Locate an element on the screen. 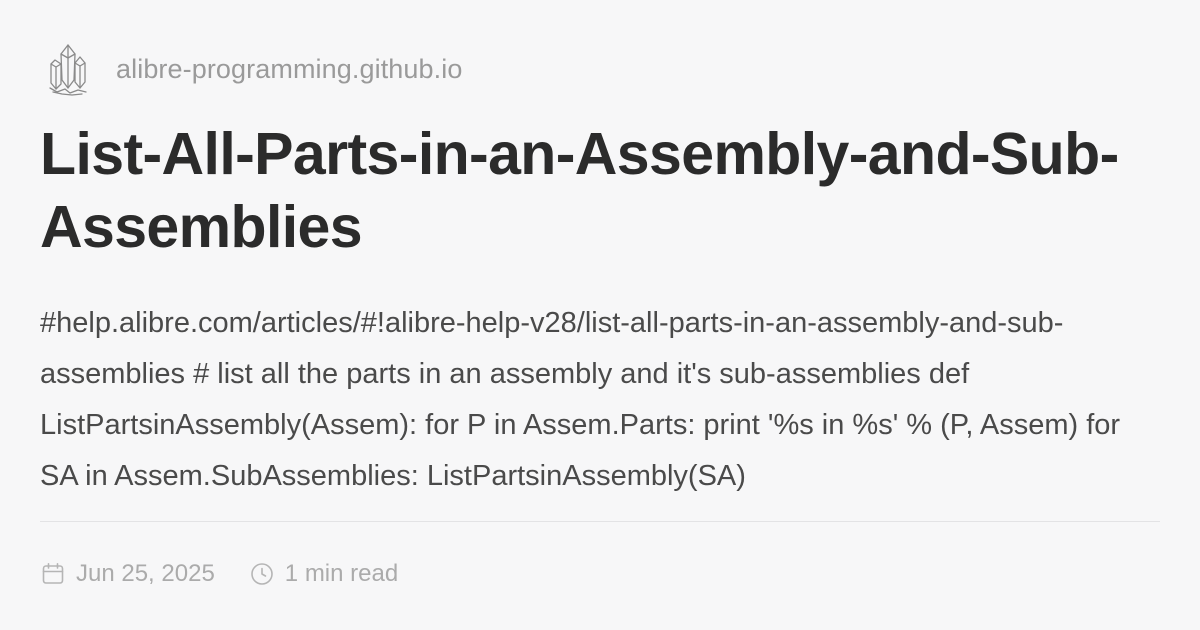 This screenshot has width=1200, height=630. site-name: alibre-programming.github.io is located at coordinates (289, 69).